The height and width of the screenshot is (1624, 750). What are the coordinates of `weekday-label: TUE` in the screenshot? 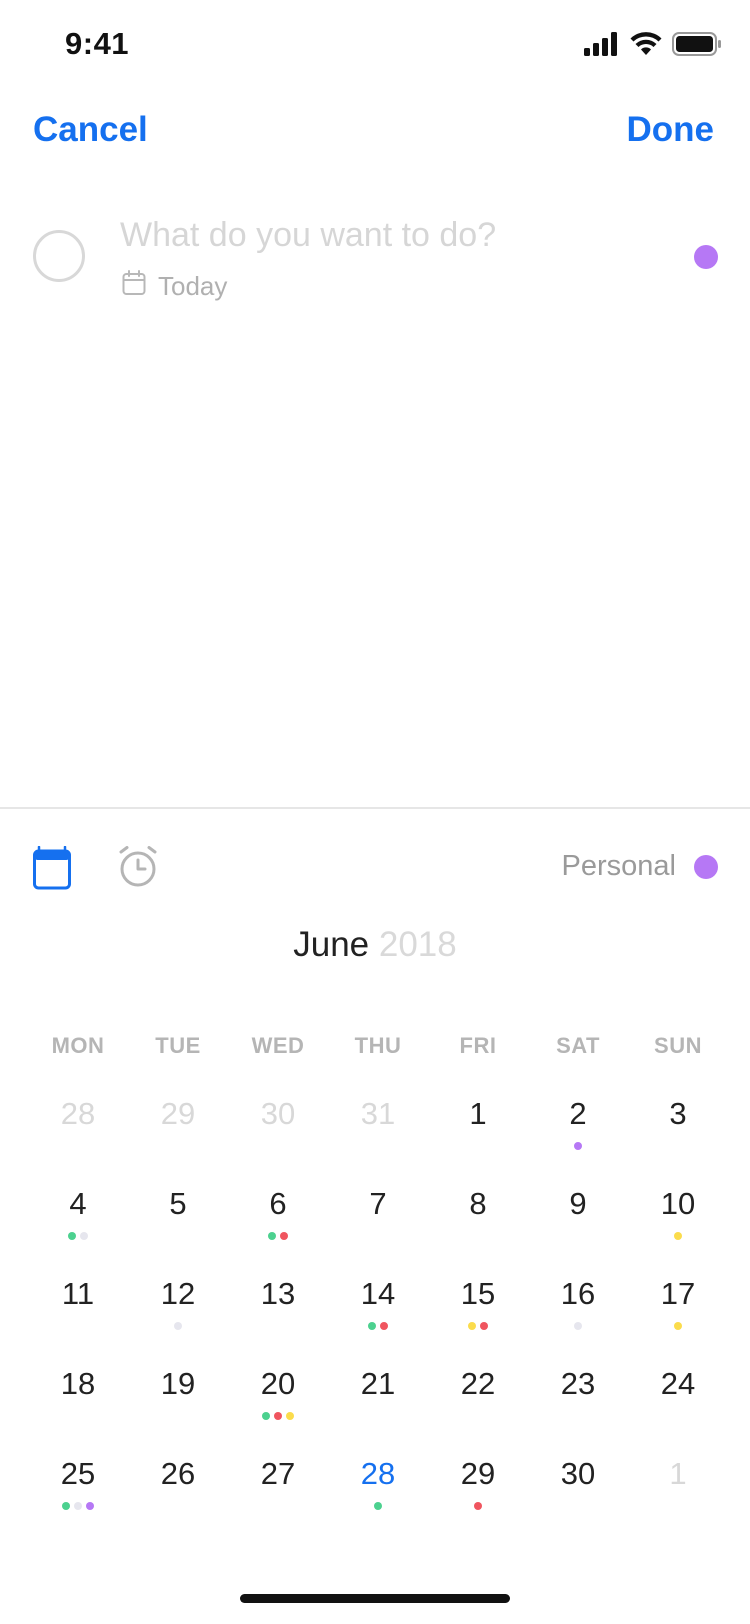 It's located at (178, 1045).